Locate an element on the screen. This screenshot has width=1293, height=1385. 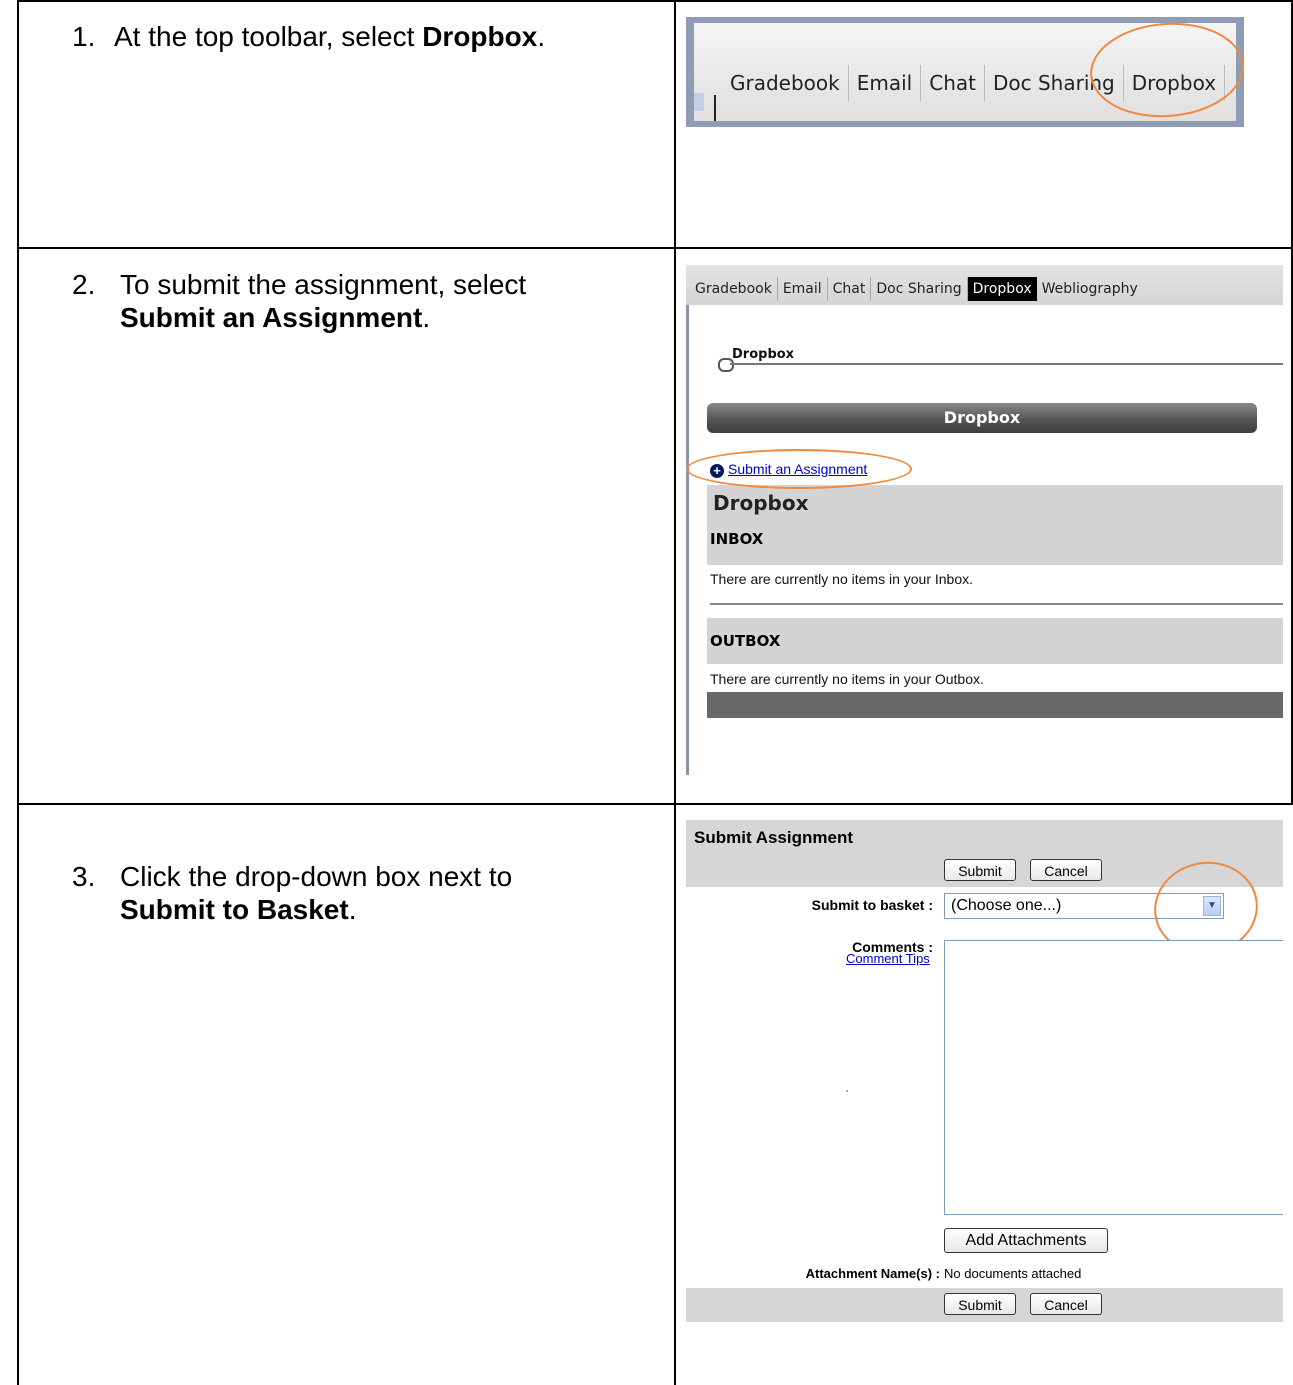
submit-button-bottom: Submit is located at coordinates (980, 1304).